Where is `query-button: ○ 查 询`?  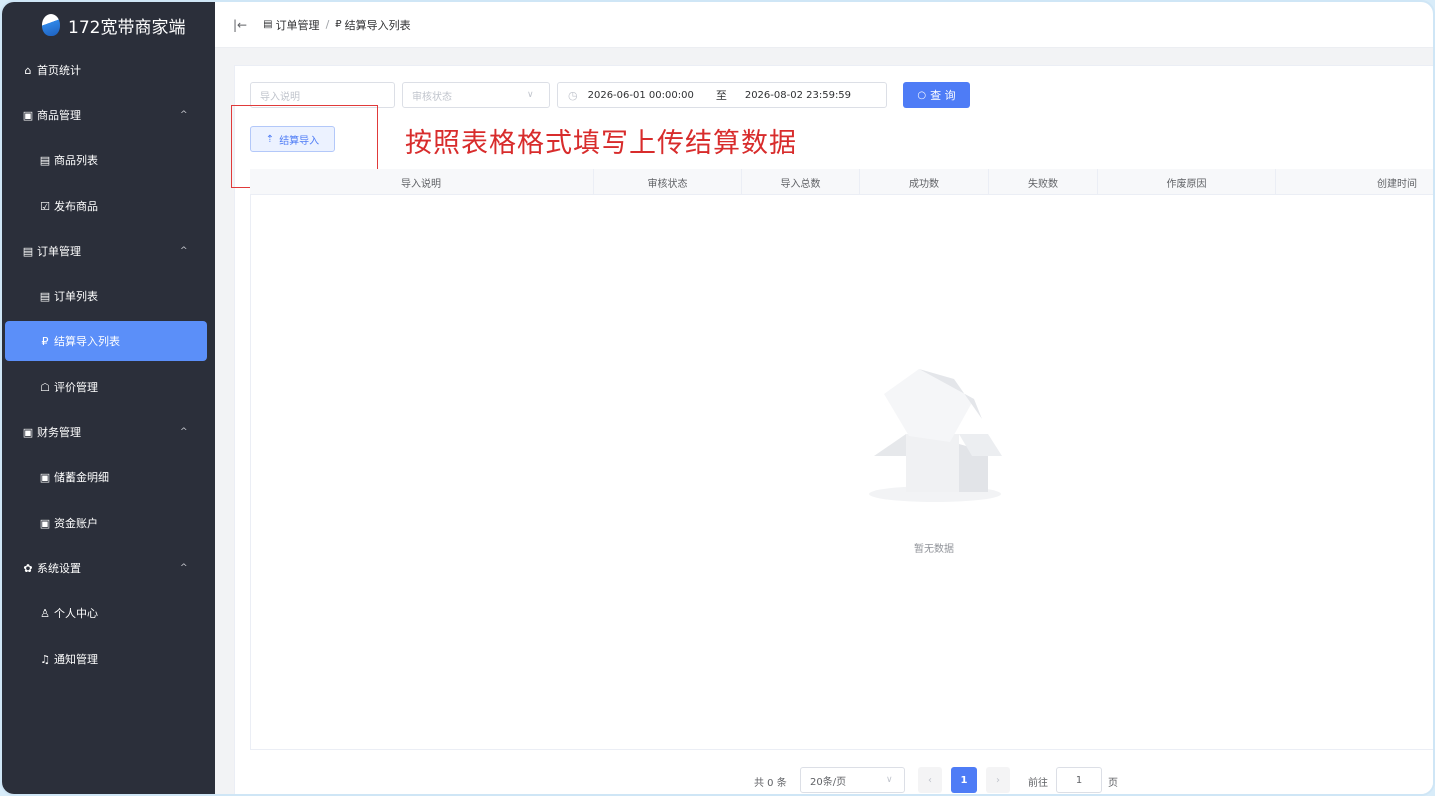 query-button: ○ 查 询 is located at coordinates (936, 95).